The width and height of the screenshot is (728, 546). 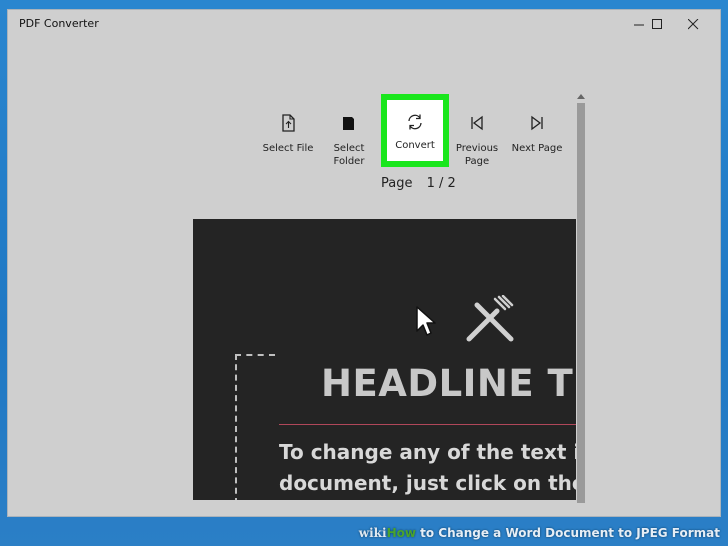 I want to click on watermark-wiki: wiki, so click(x=372, y=533).